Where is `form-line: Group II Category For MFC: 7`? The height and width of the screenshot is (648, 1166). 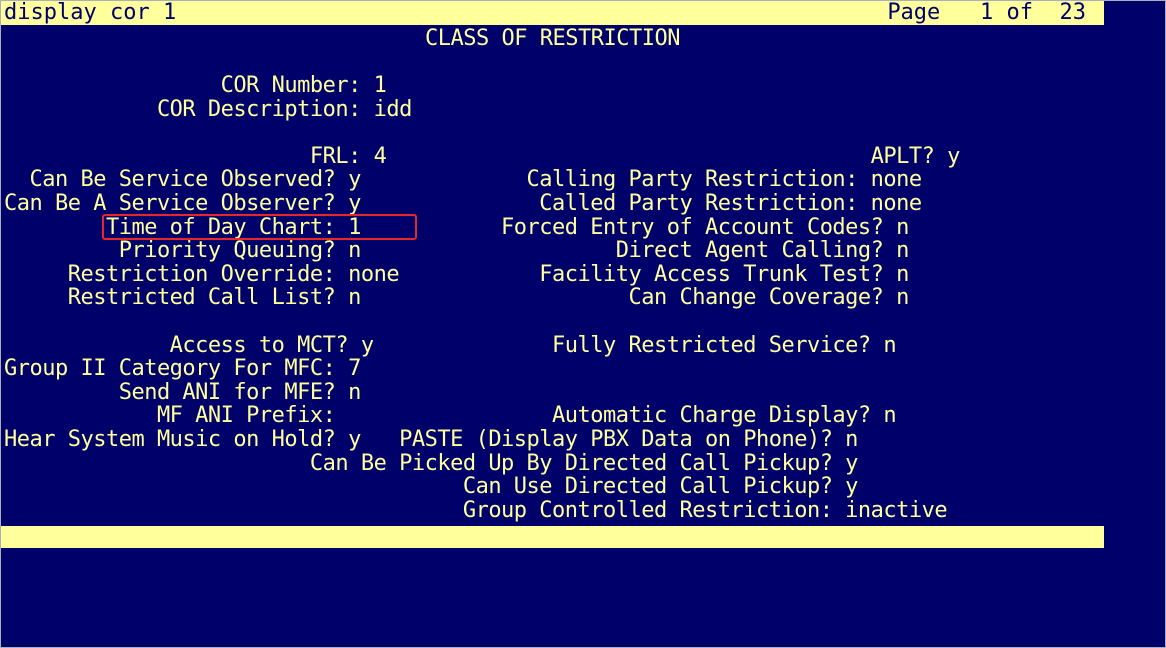
form-line: Group II Category For MFC: 7 is located at coordinates (182, 369).